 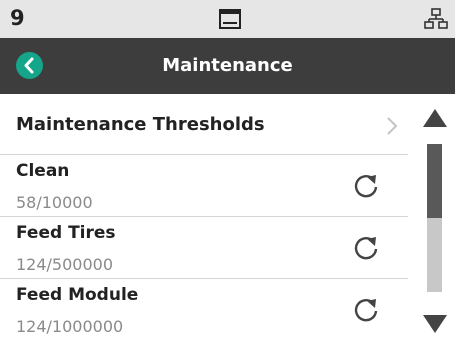 I want to click on scroll-track, so click(x=434, y=218).